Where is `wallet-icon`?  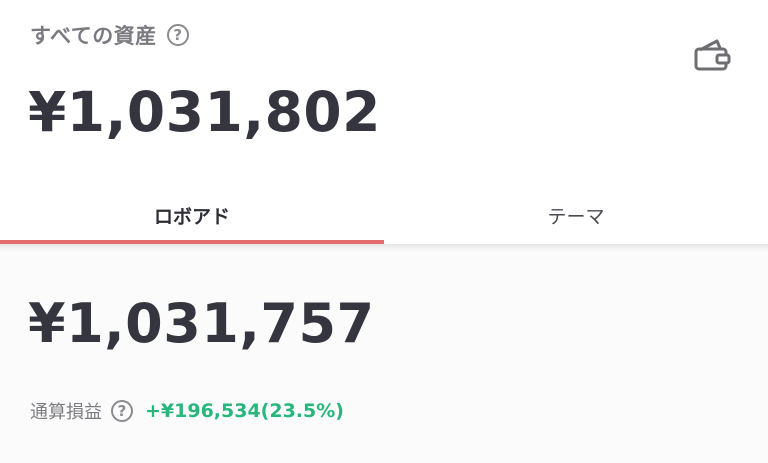
wallet-icon is located at coordinates (713, 56).